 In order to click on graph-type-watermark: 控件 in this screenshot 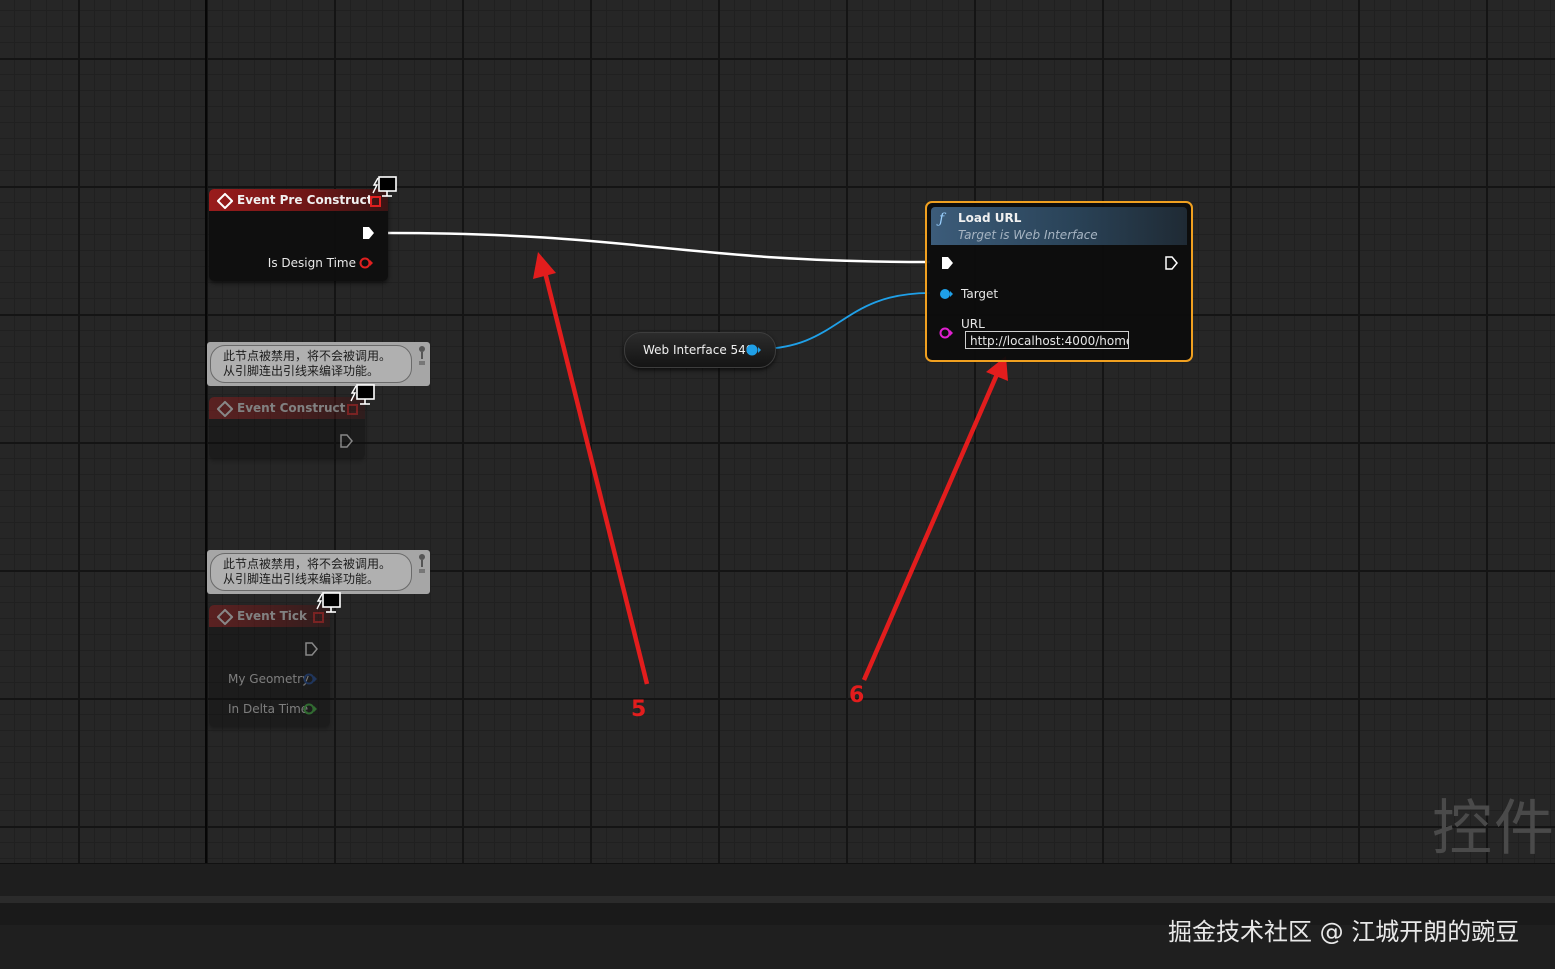, I will do `click(1493, 828)`.